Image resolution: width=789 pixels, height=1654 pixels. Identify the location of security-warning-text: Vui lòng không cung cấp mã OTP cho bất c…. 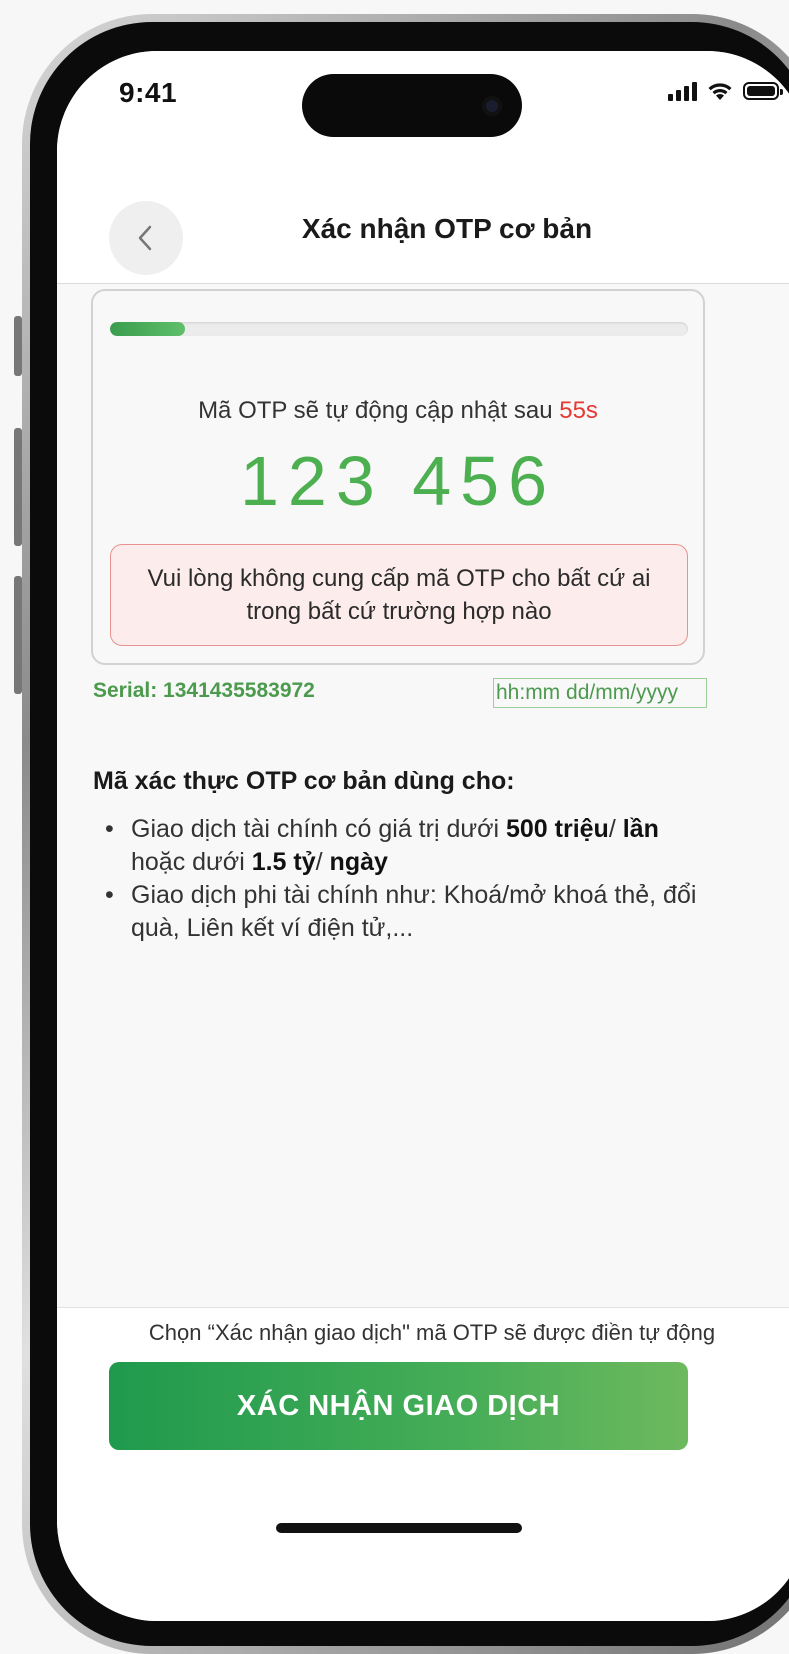
(399, 595).